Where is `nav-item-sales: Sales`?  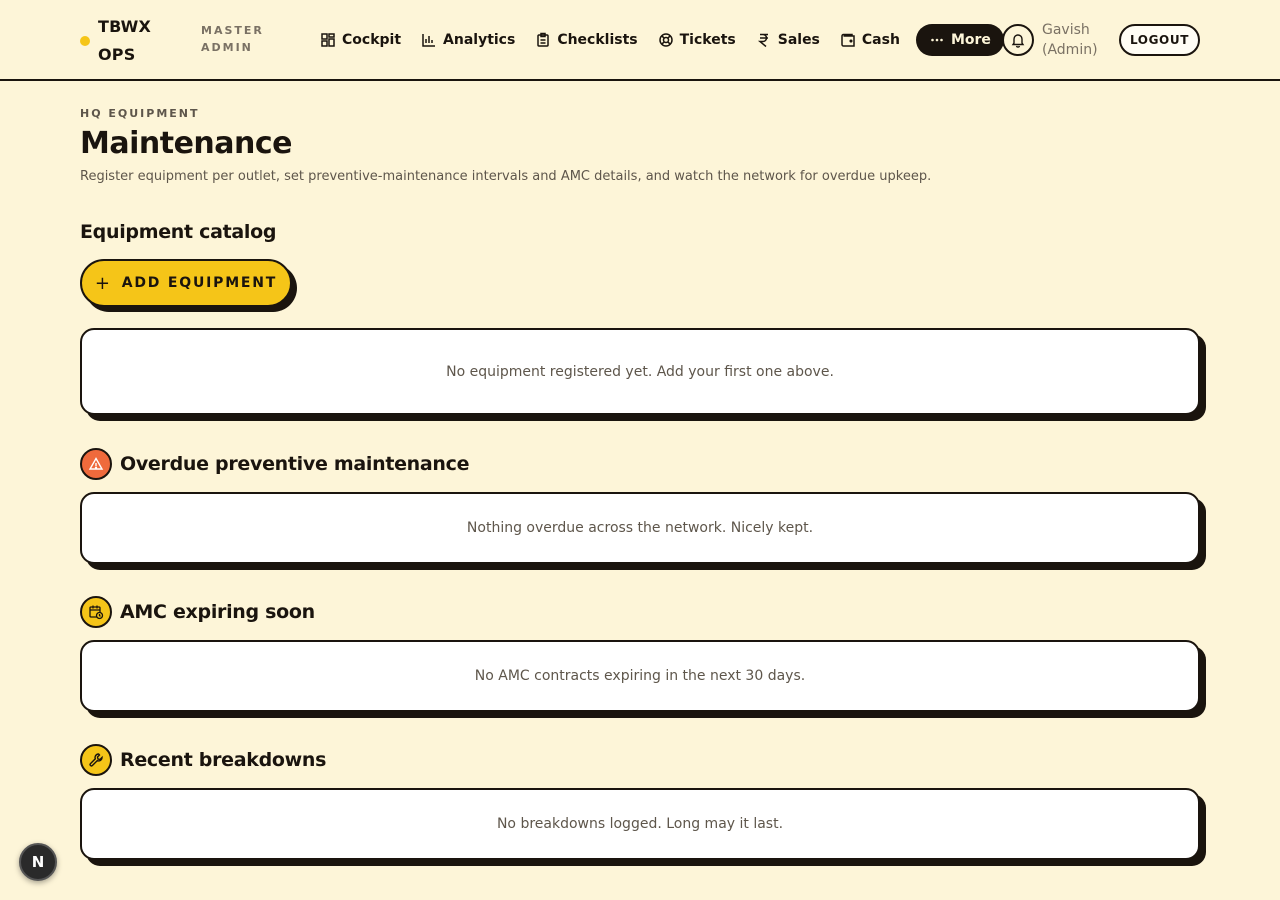 nav-item-sales: Sales is located at coordinates (788, 40).